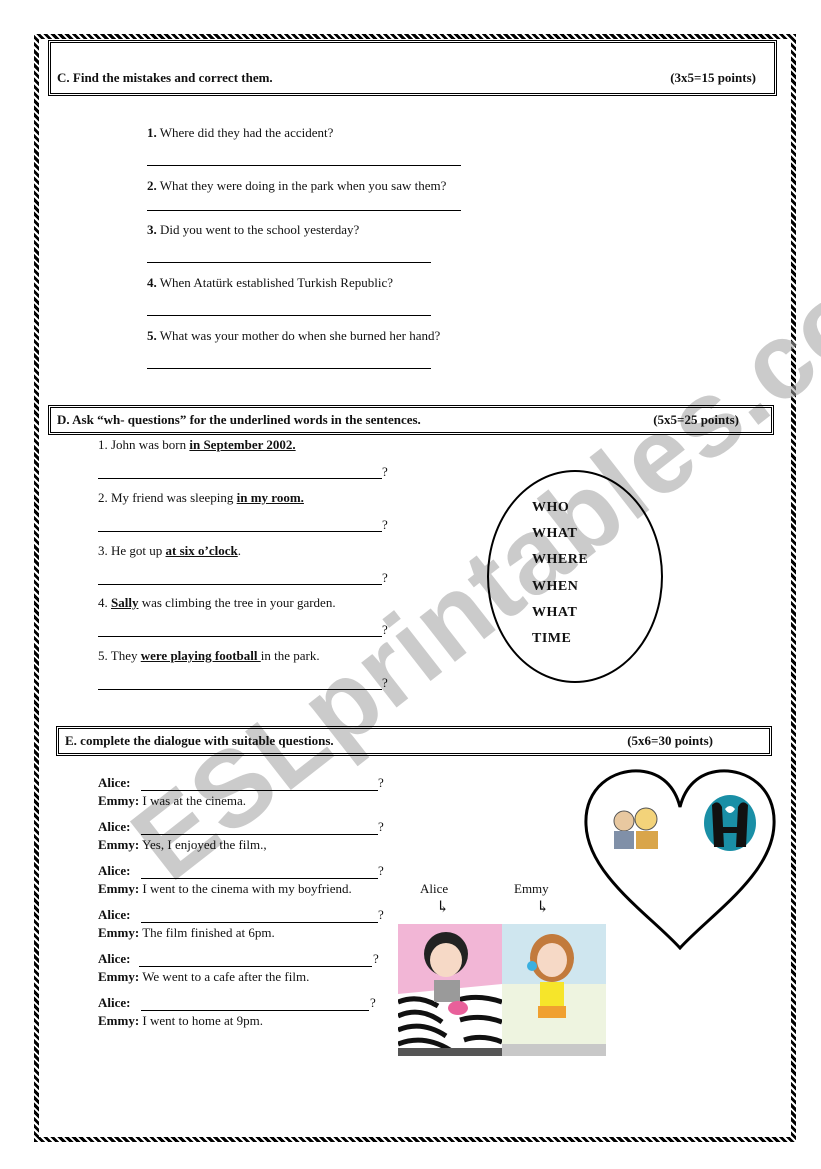 The width and height of the screenshot is (821, 1169). What do you see at coordinates (125, 602) in the screenshot?
I see `underlined-phrase: Sally` at bounding box center [125, 602].